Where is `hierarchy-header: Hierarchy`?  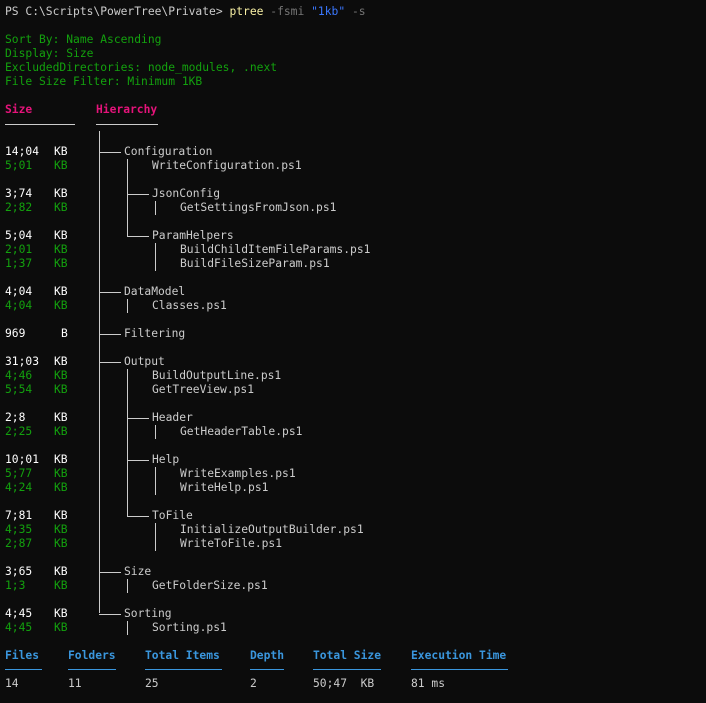
hierarchy-header: Hierarchy is located at coordinates (127, 109).